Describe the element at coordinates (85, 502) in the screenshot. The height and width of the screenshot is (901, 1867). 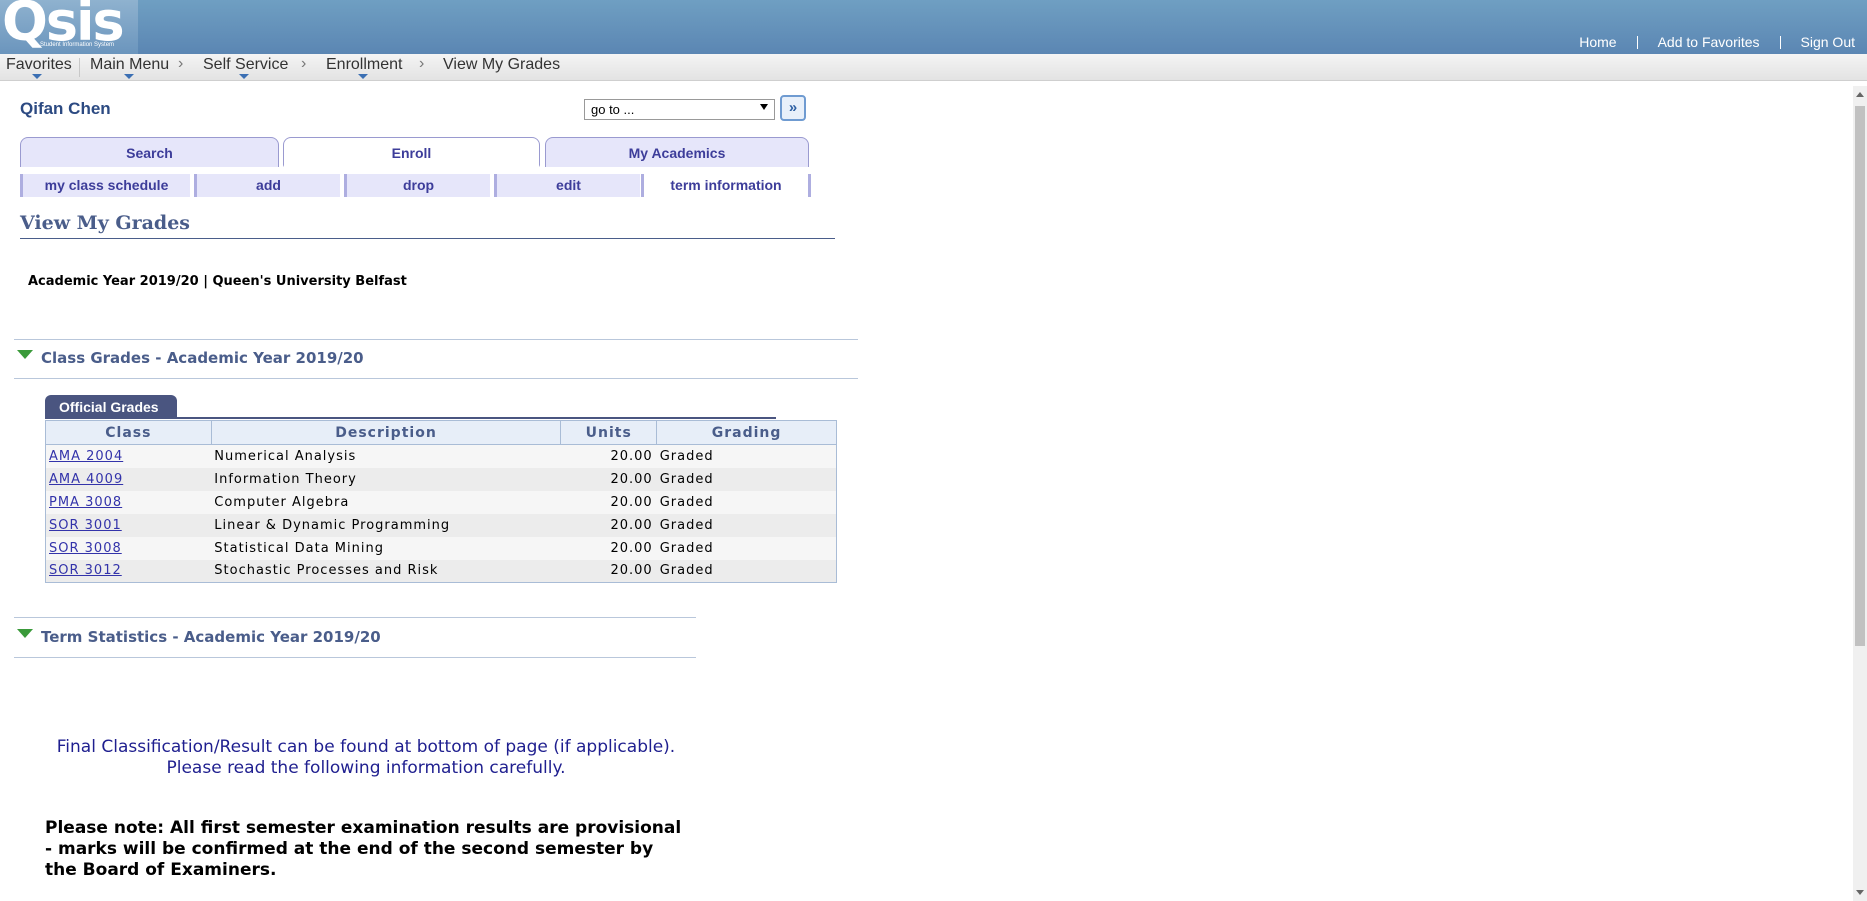
I see `class-link: PMA 3008` at that location.